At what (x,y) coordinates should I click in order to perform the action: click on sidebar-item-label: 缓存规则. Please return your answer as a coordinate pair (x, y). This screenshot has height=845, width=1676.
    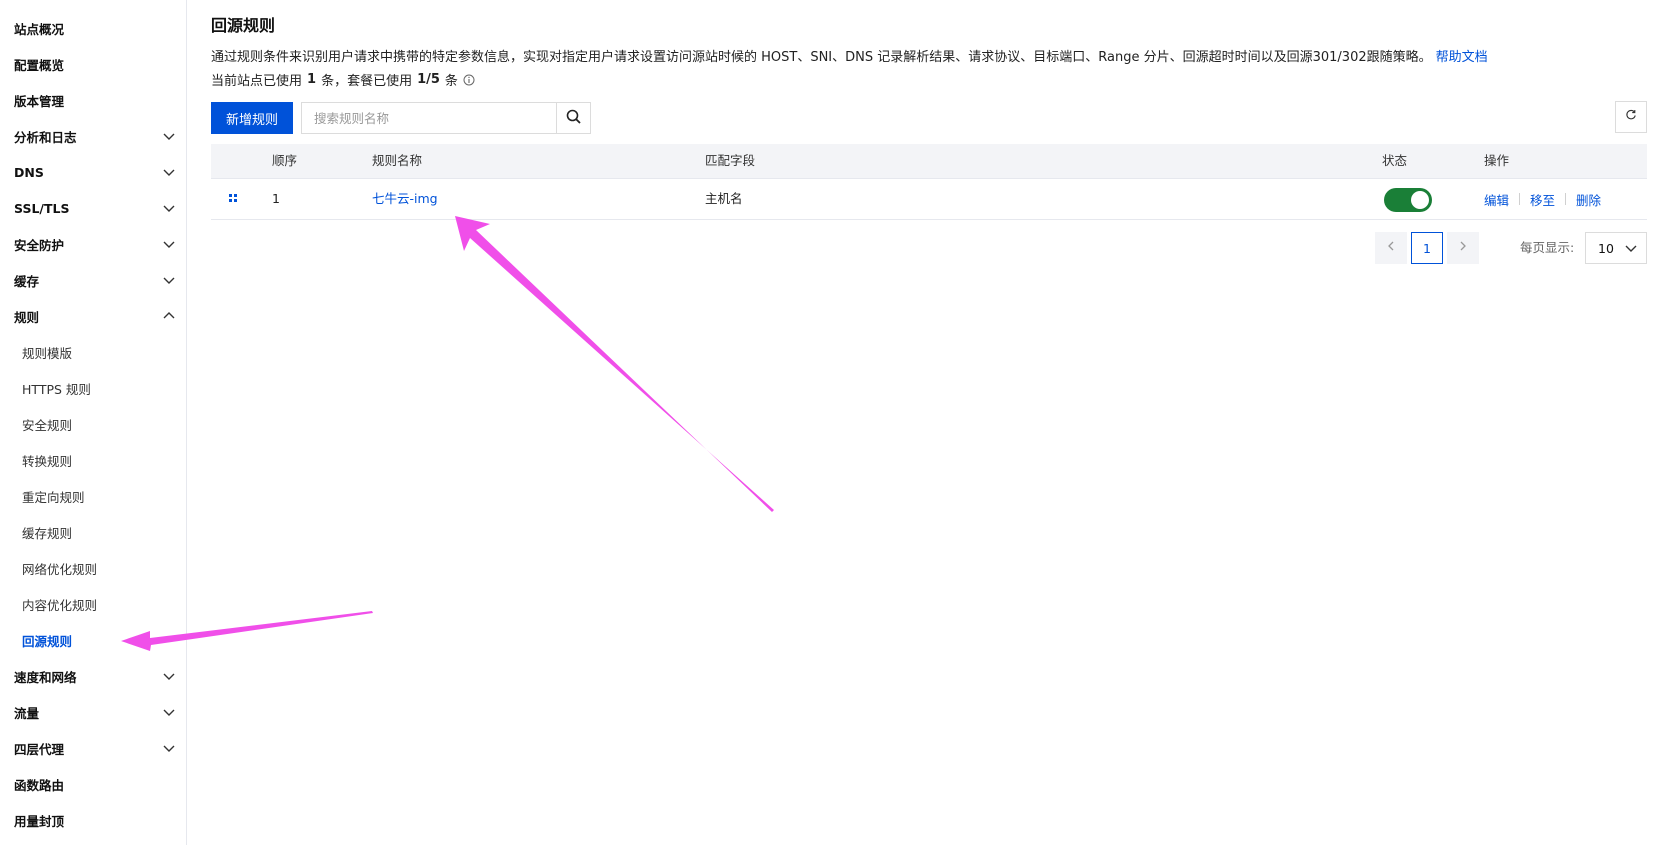
    Looking at the image, I should click on (47, 533).